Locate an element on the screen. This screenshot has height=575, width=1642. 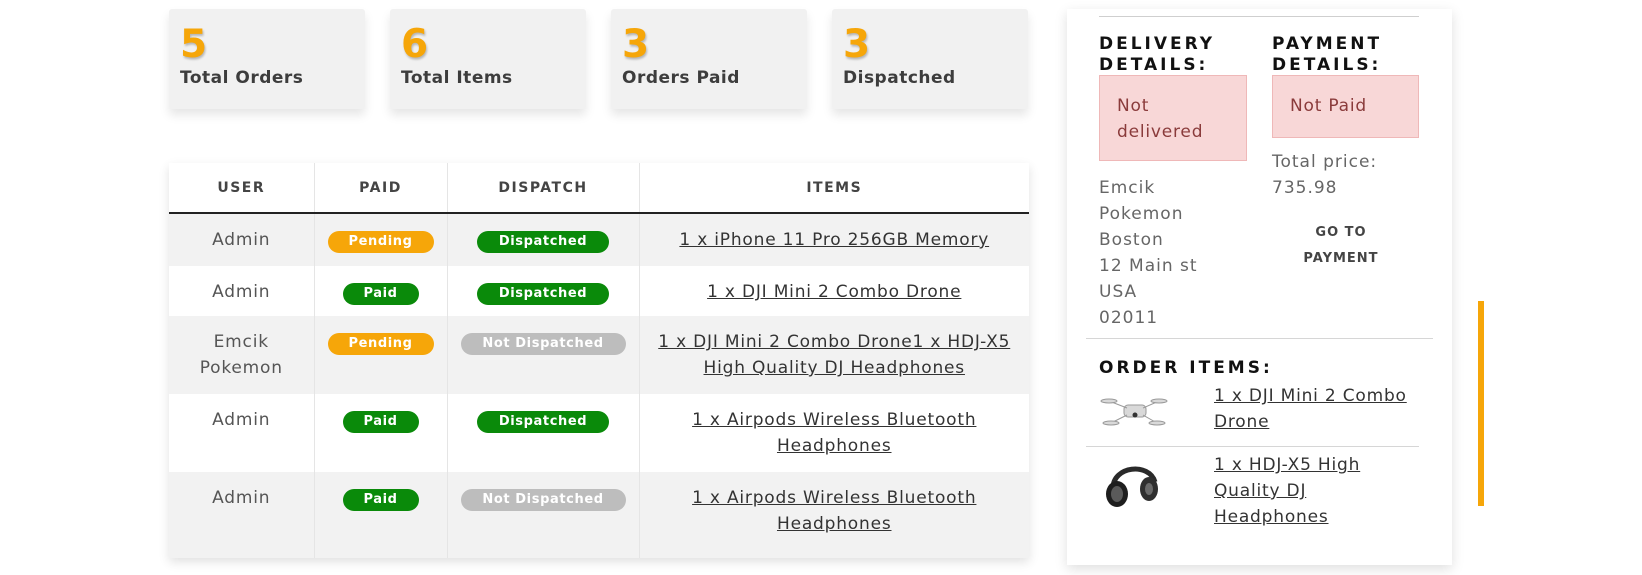
column-header-dispatch: DISPATCH is located at coordinates (543, 188).